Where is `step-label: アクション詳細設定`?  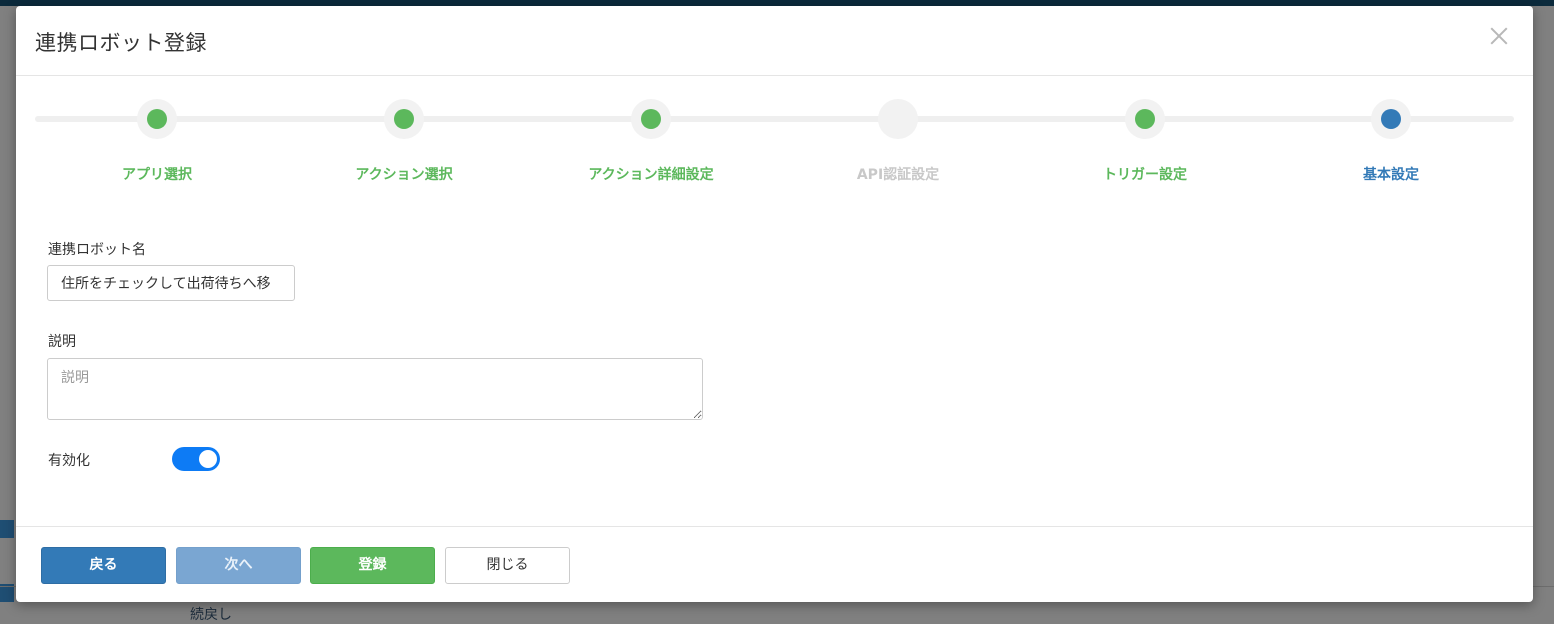 step-label: アクション詳細設定 is located at coordinates (651, 175).